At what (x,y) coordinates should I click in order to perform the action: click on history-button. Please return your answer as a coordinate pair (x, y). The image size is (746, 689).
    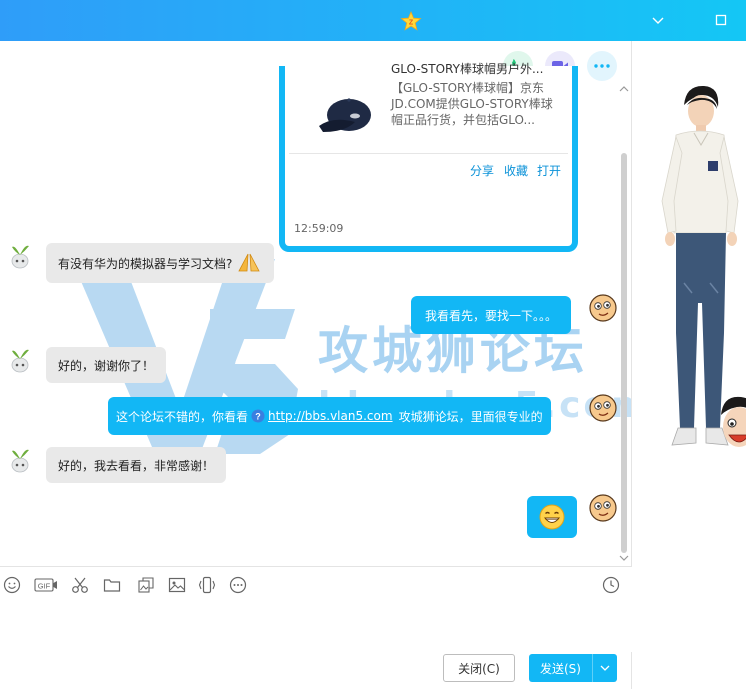
    Looking at the image, I should click on (611, 585).